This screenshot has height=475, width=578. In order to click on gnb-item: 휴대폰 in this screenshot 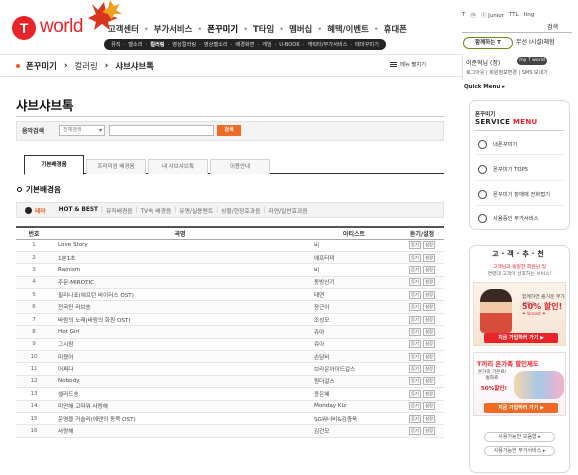, I will do `click(395, 29)`.